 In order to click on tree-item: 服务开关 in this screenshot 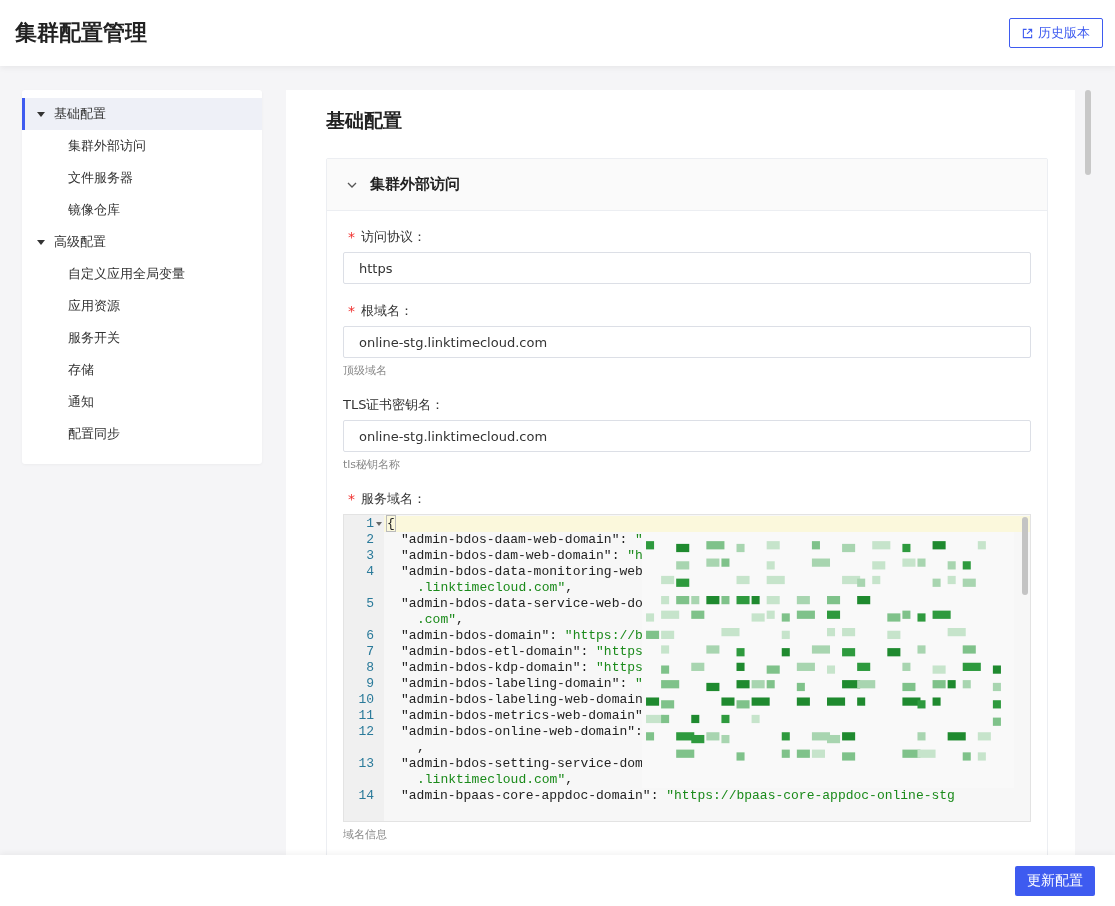, I will do `click(142, 338)`.